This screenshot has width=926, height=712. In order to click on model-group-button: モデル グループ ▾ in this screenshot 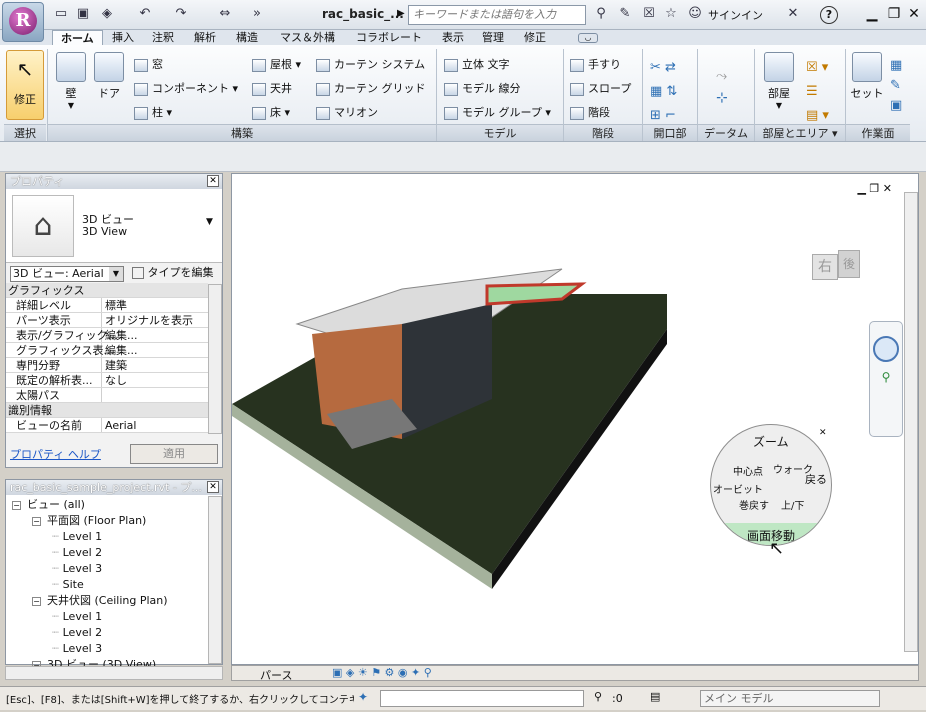, I will do `click(497, 112)`.